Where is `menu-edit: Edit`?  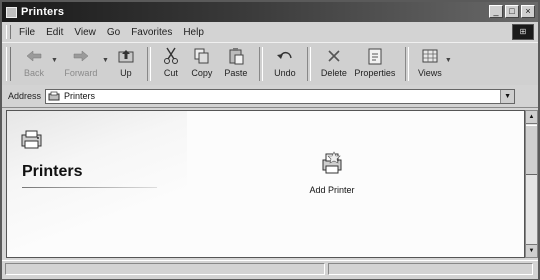
menu-edit: Edit is located at coordinates (54, 32).